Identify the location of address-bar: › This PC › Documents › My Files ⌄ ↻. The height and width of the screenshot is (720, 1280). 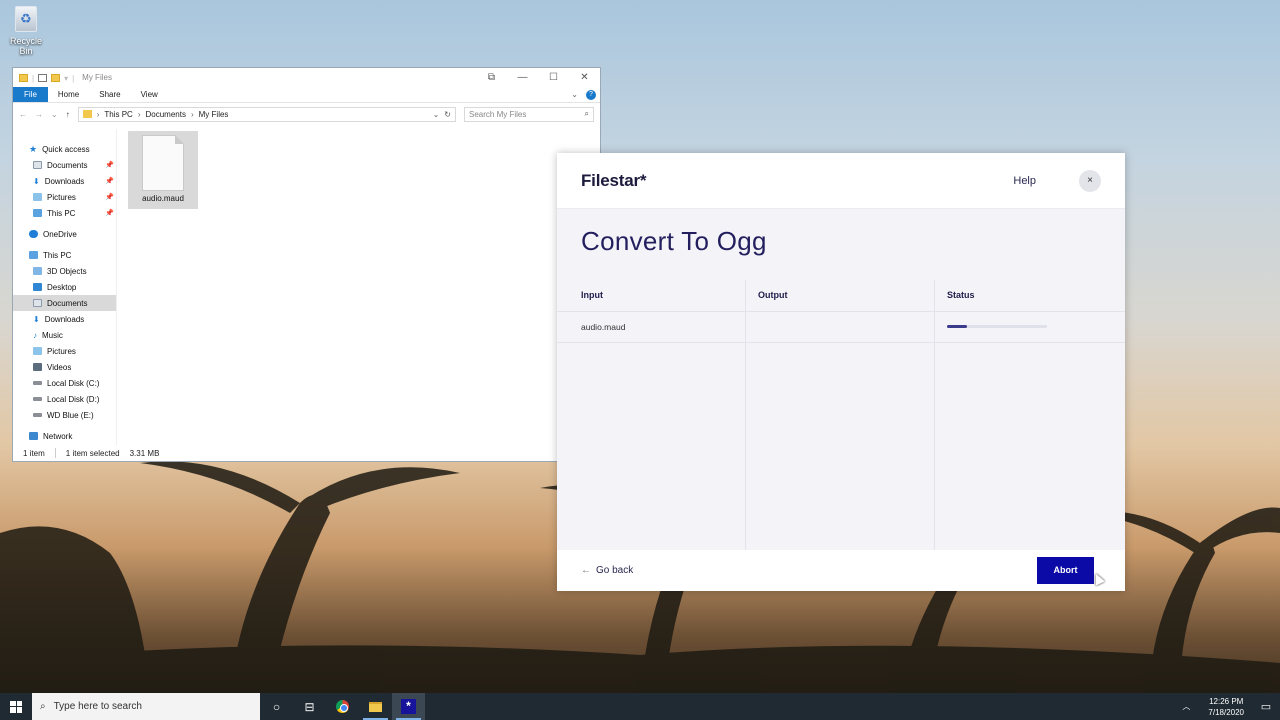
(266, 114).